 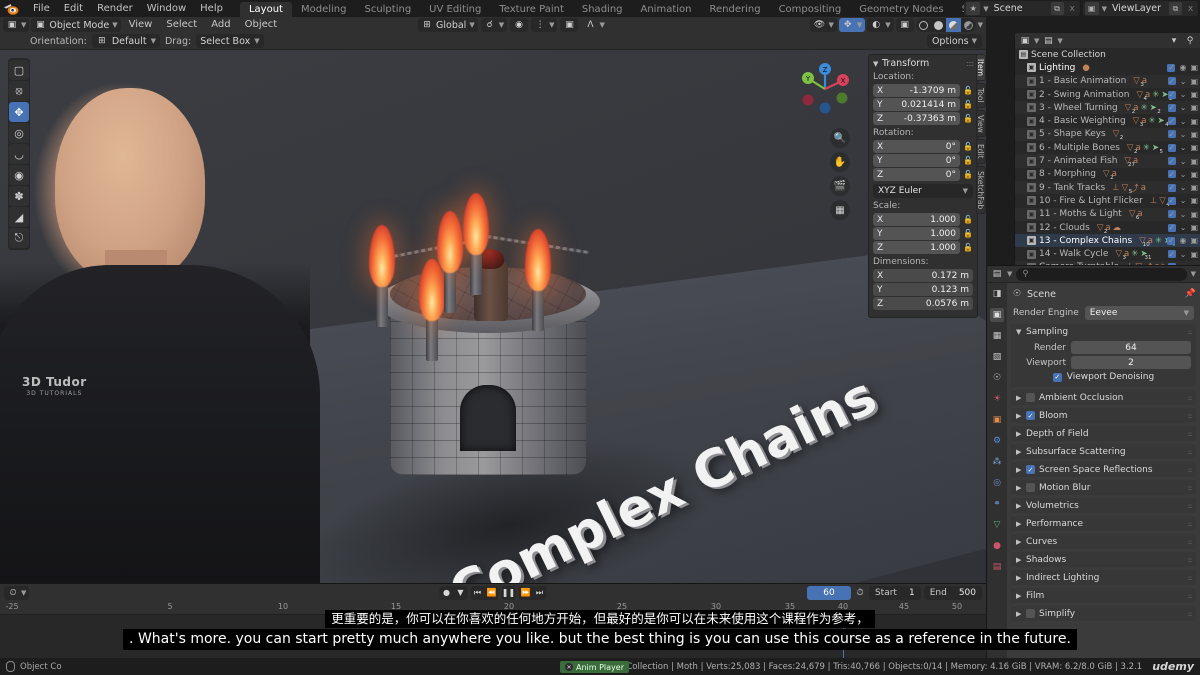 I want to click on render-tab: ▣, so click(x=997, y=315).